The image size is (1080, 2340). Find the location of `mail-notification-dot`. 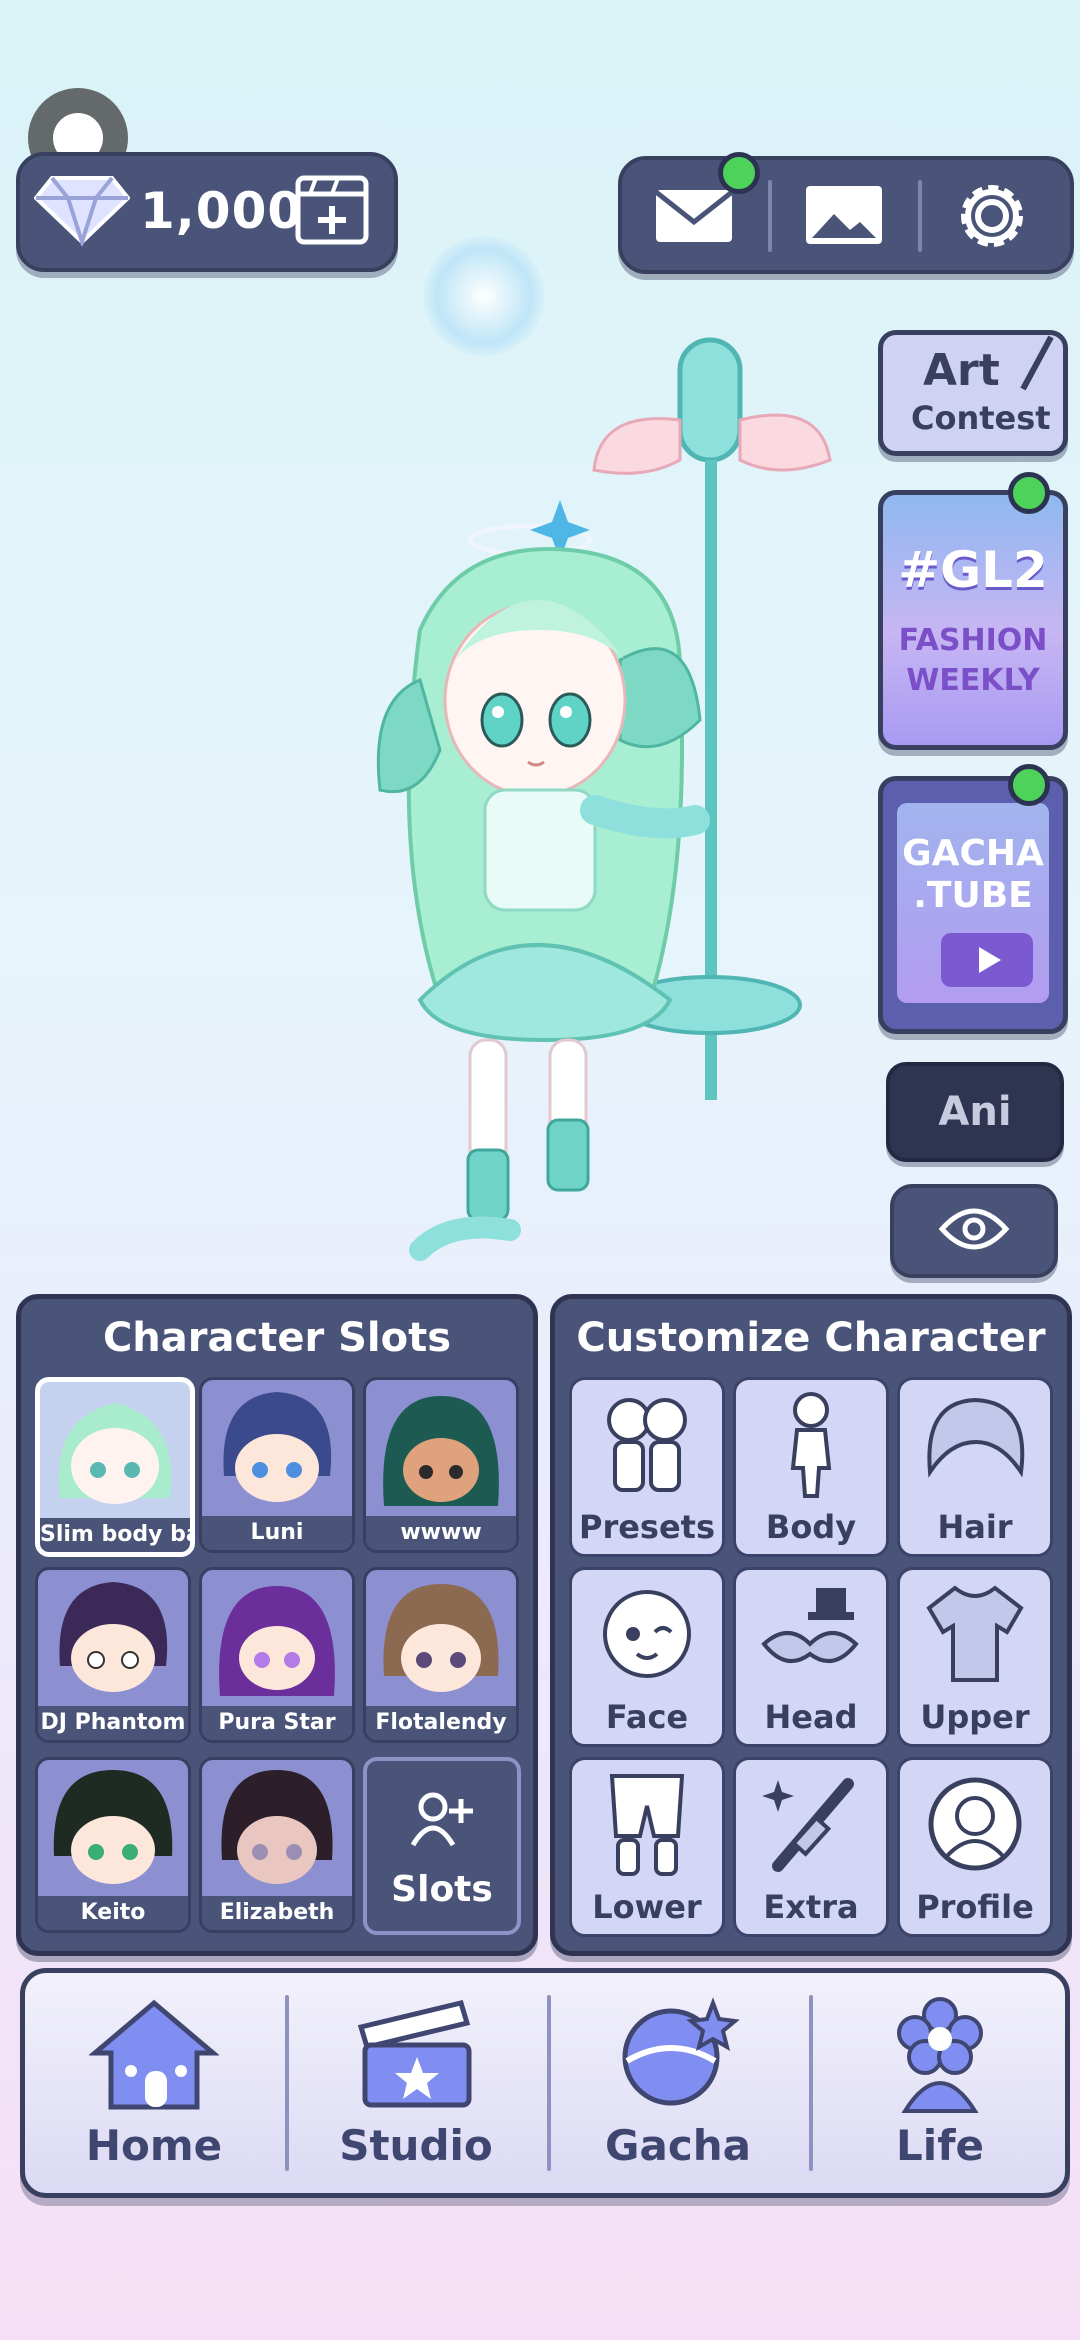

mail-notification-dot is located at coordinates (739, 173).